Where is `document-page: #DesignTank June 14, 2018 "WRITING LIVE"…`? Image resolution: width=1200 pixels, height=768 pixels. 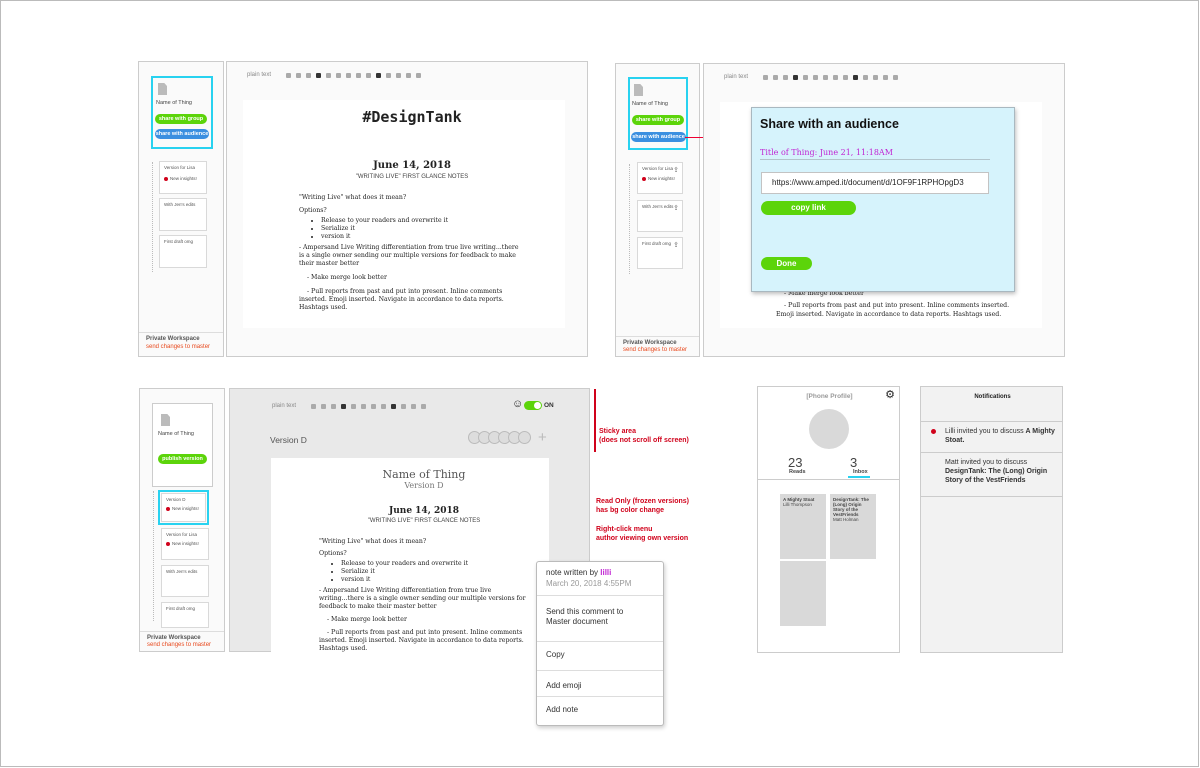 document-page: #DesignTank June 14, 2018 "WRITING LIVE"… is located at coordinates (404, 214).